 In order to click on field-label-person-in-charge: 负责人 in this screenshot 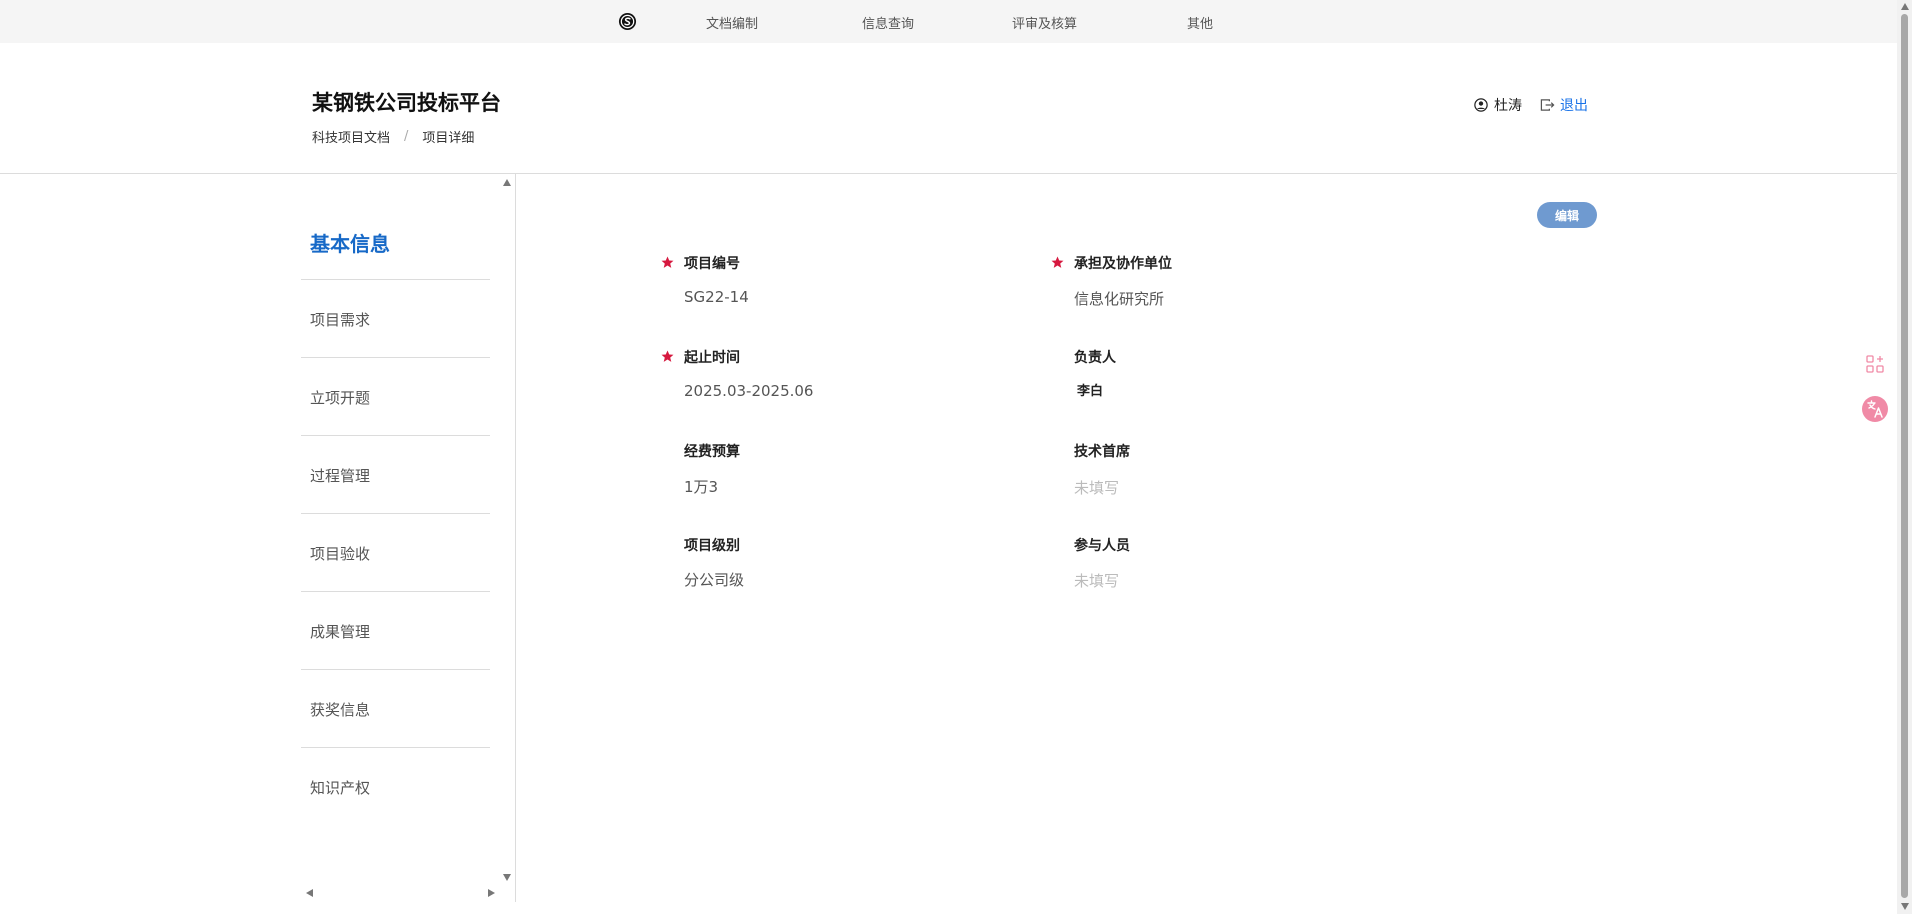, I will do `click(1095, 358)`.